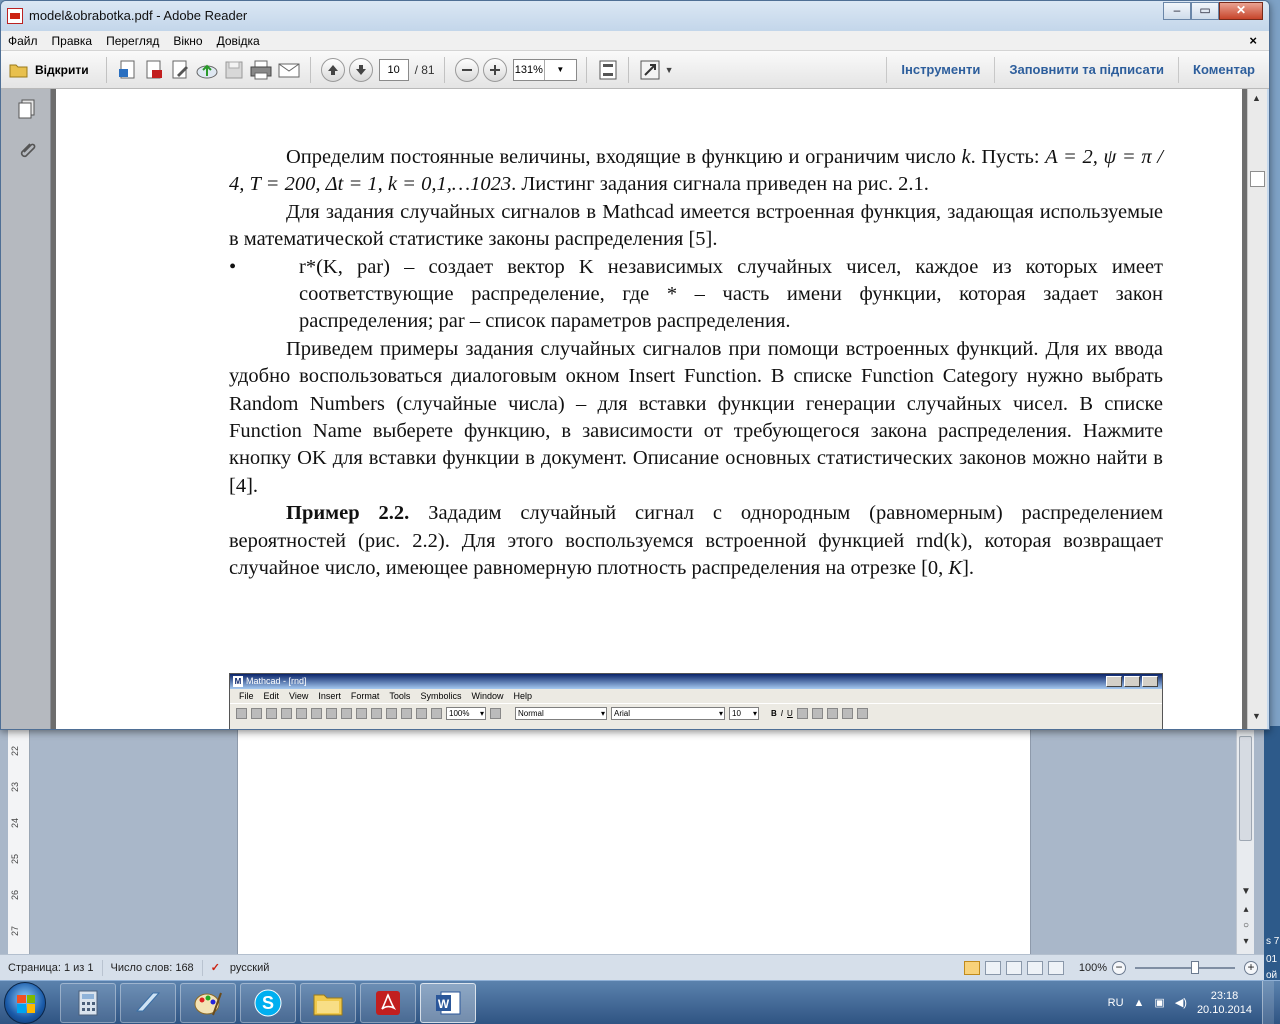 The height and width of the screenshot is (1024, 1280). What do you see at coordinates (1223, 69) in the screenshot?
I see `tab-comment: Коментар` at bounding box center [1223, 69].